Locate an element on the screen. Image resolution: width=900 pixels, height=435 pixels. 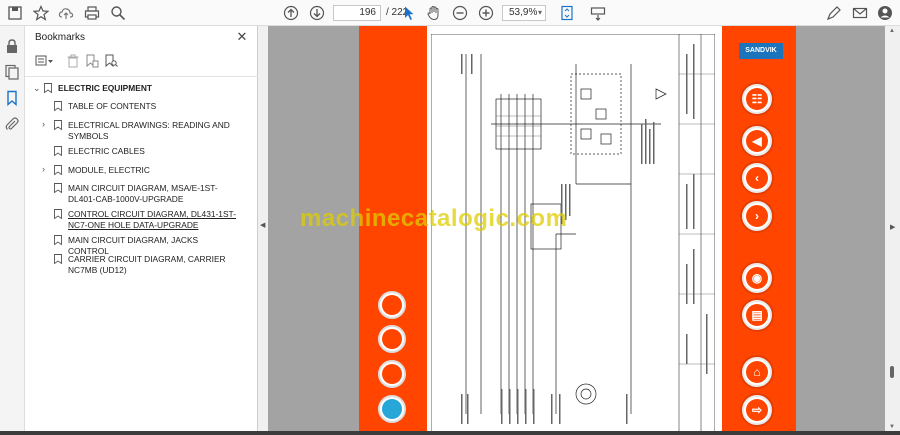
send-mail-icon is located at coordinates (860, 13).